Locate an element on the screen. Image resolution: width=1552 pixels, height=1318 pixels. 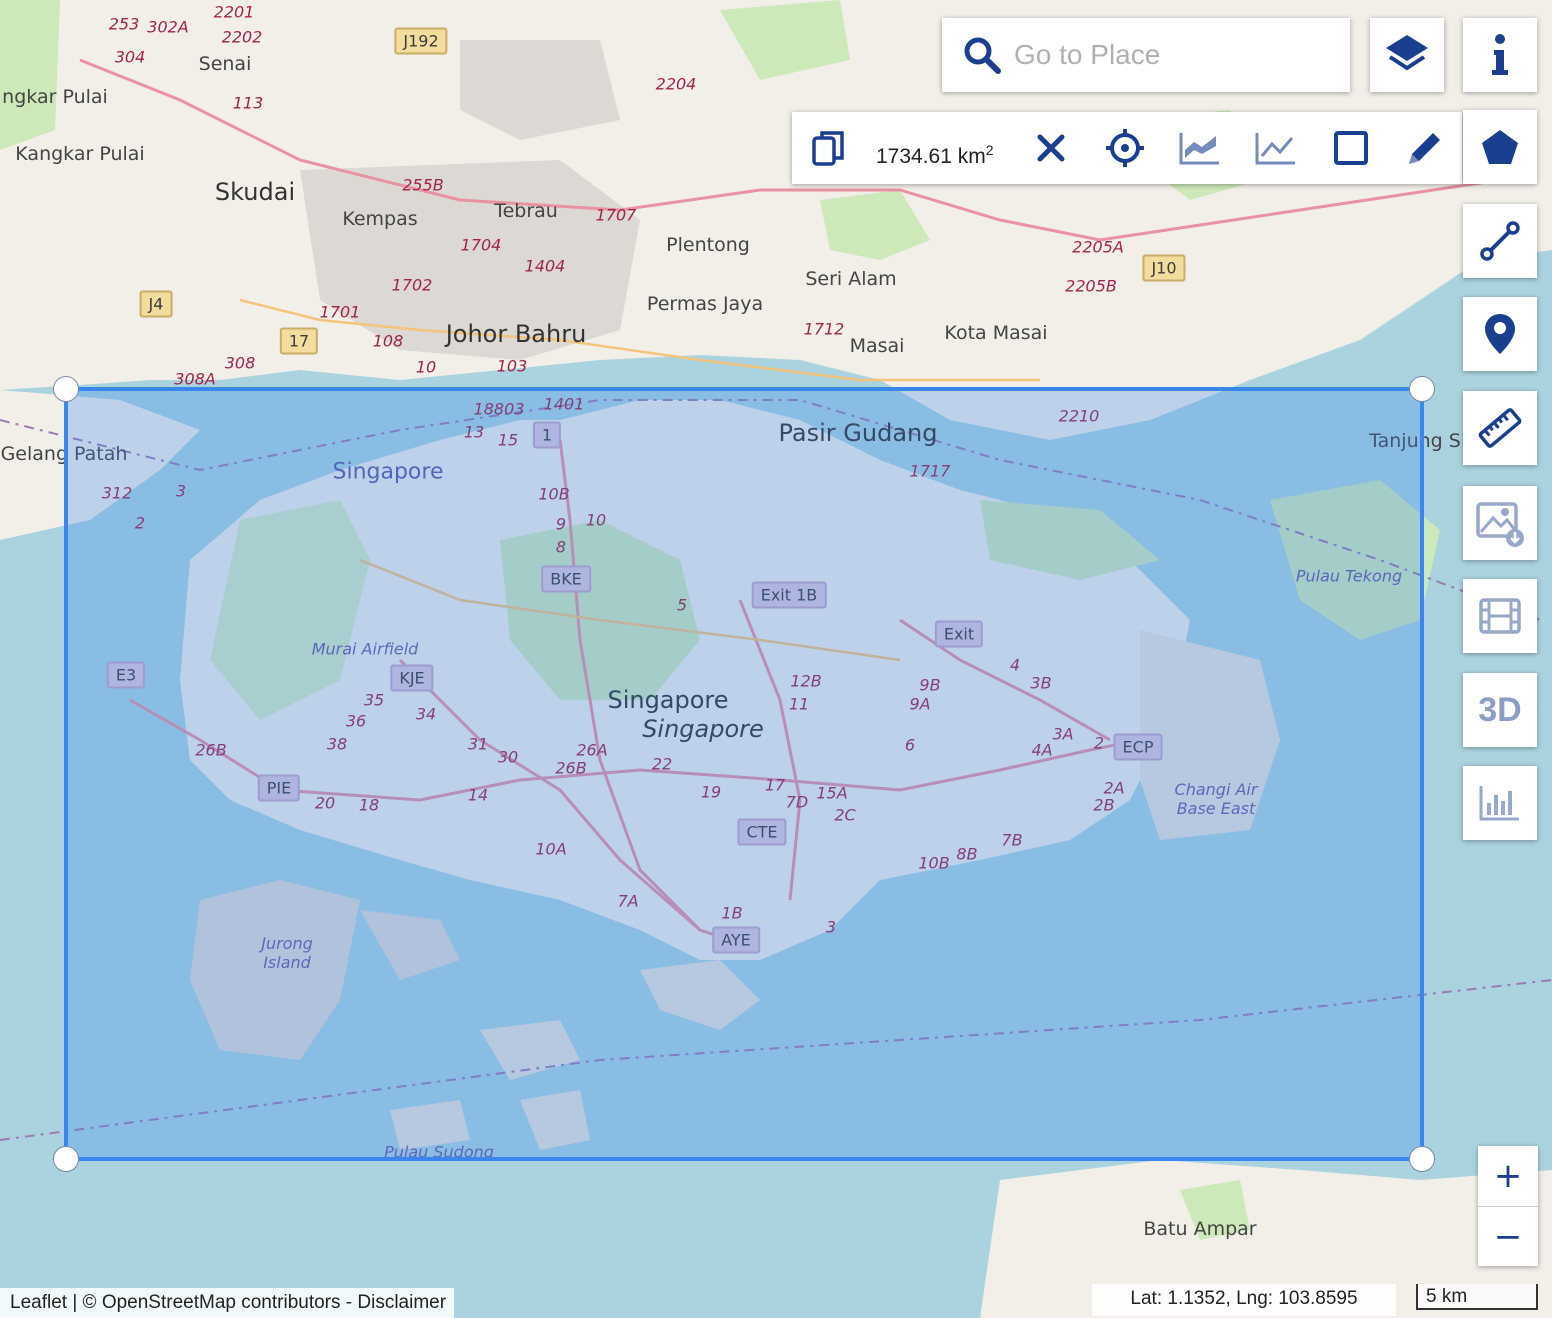
road-number: 9B is located at coordinates (930, 685).